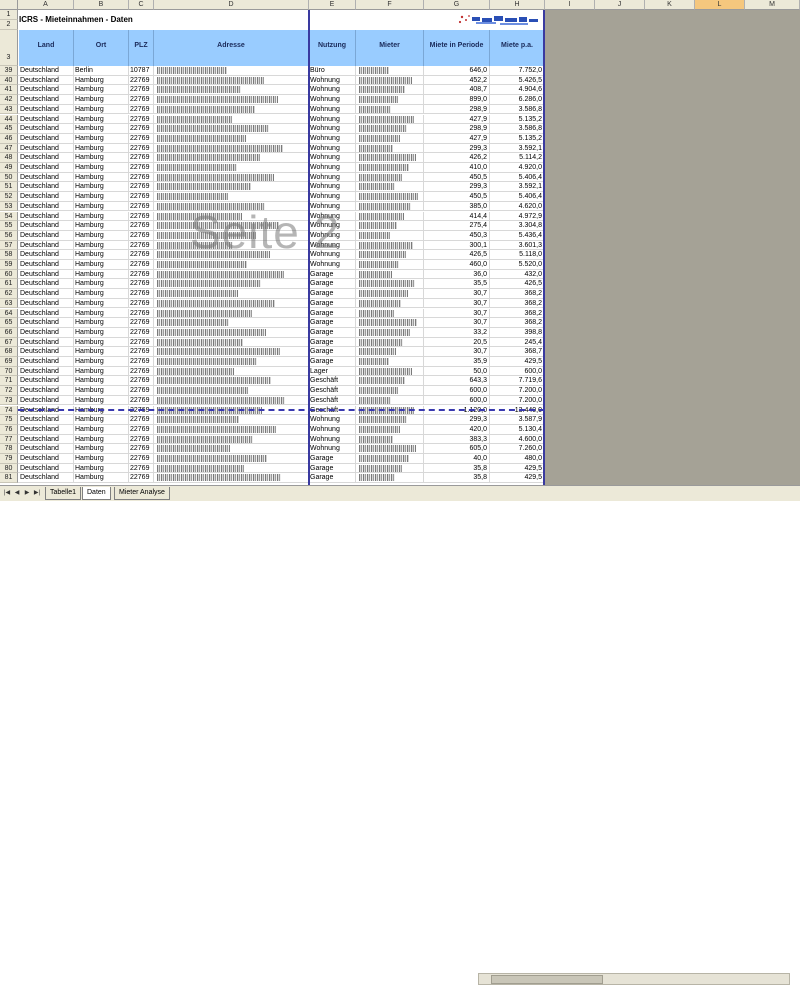 The image size is (800, 985). I want to click on cell-pa: 398,8, so click(517, 332).